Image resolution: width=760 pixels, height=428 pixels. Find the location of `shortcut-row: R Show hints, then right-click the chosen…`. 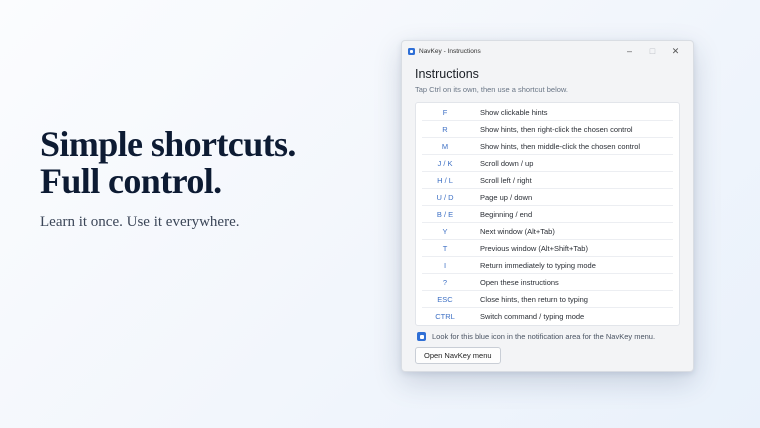

shortcut-row: R Show hints, then right-click the chosen… is located at coordinates (547, 129).